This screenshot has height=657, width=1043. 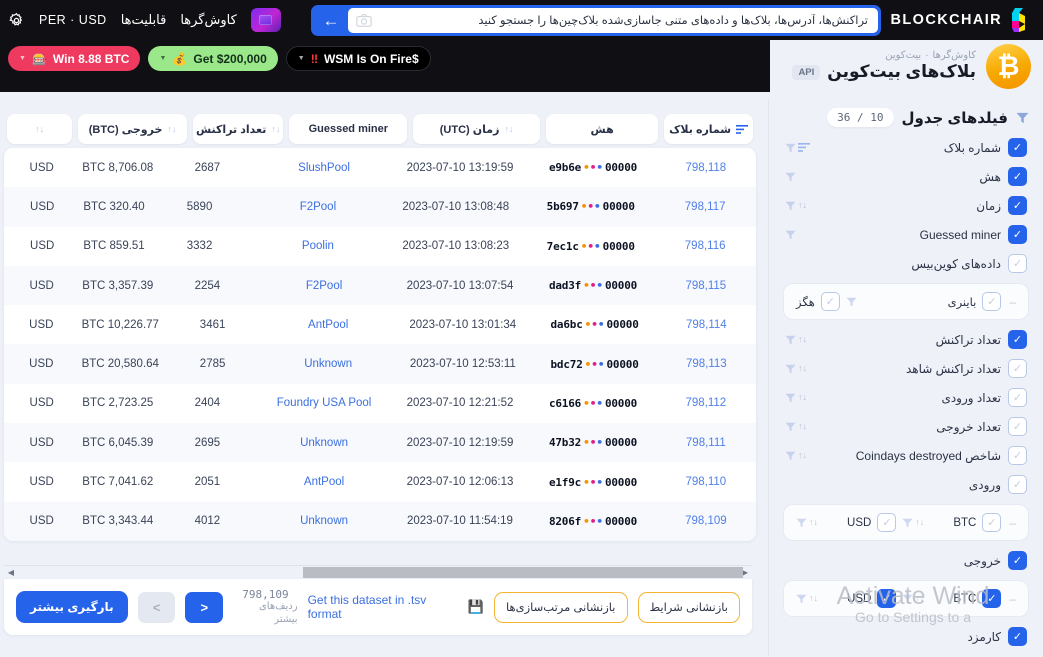 I want to click on hash-value: 00000 ••• bdc72, so click(x=595, y=364).